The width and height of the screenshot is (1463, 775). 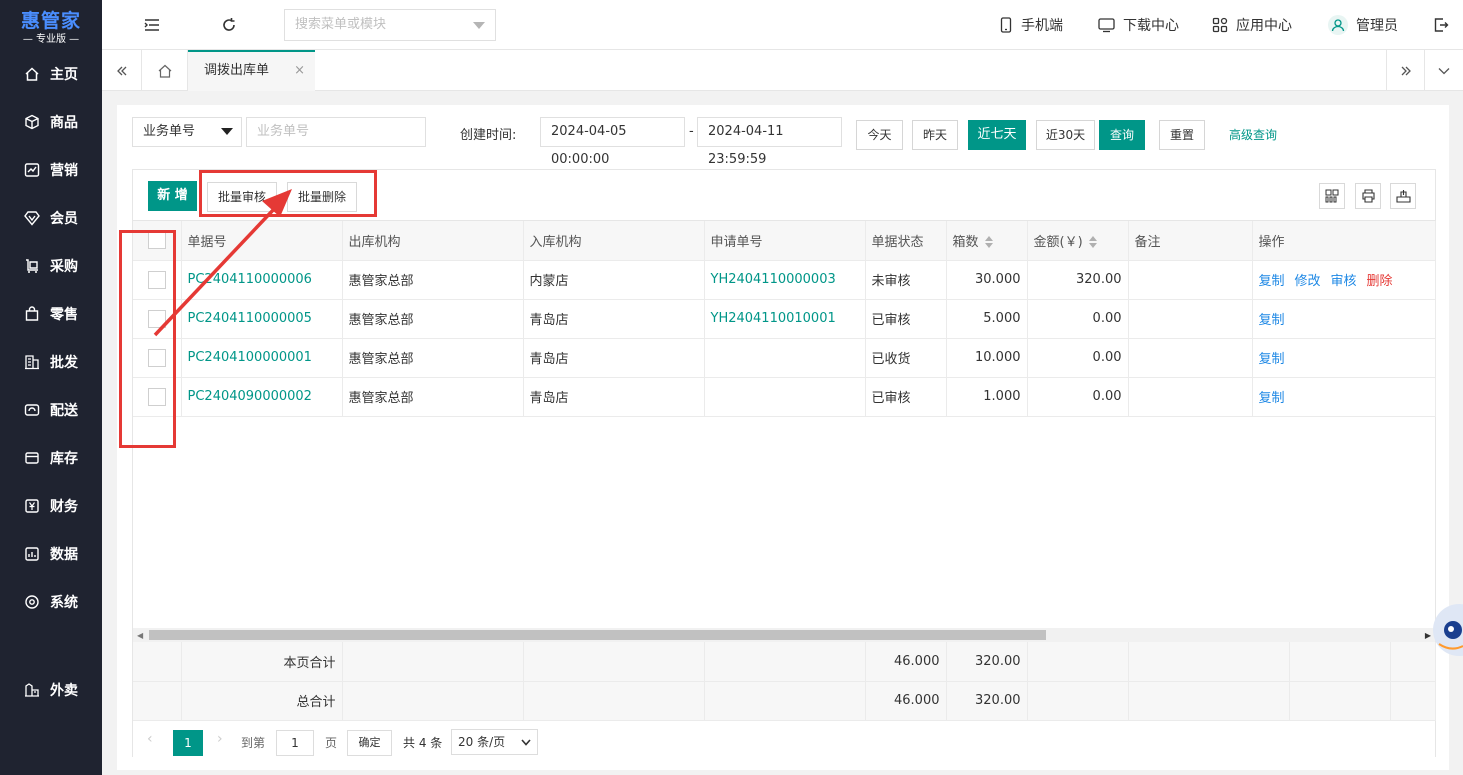 I want to click on header-boxes: 箱数, so click(x=965, y=242).